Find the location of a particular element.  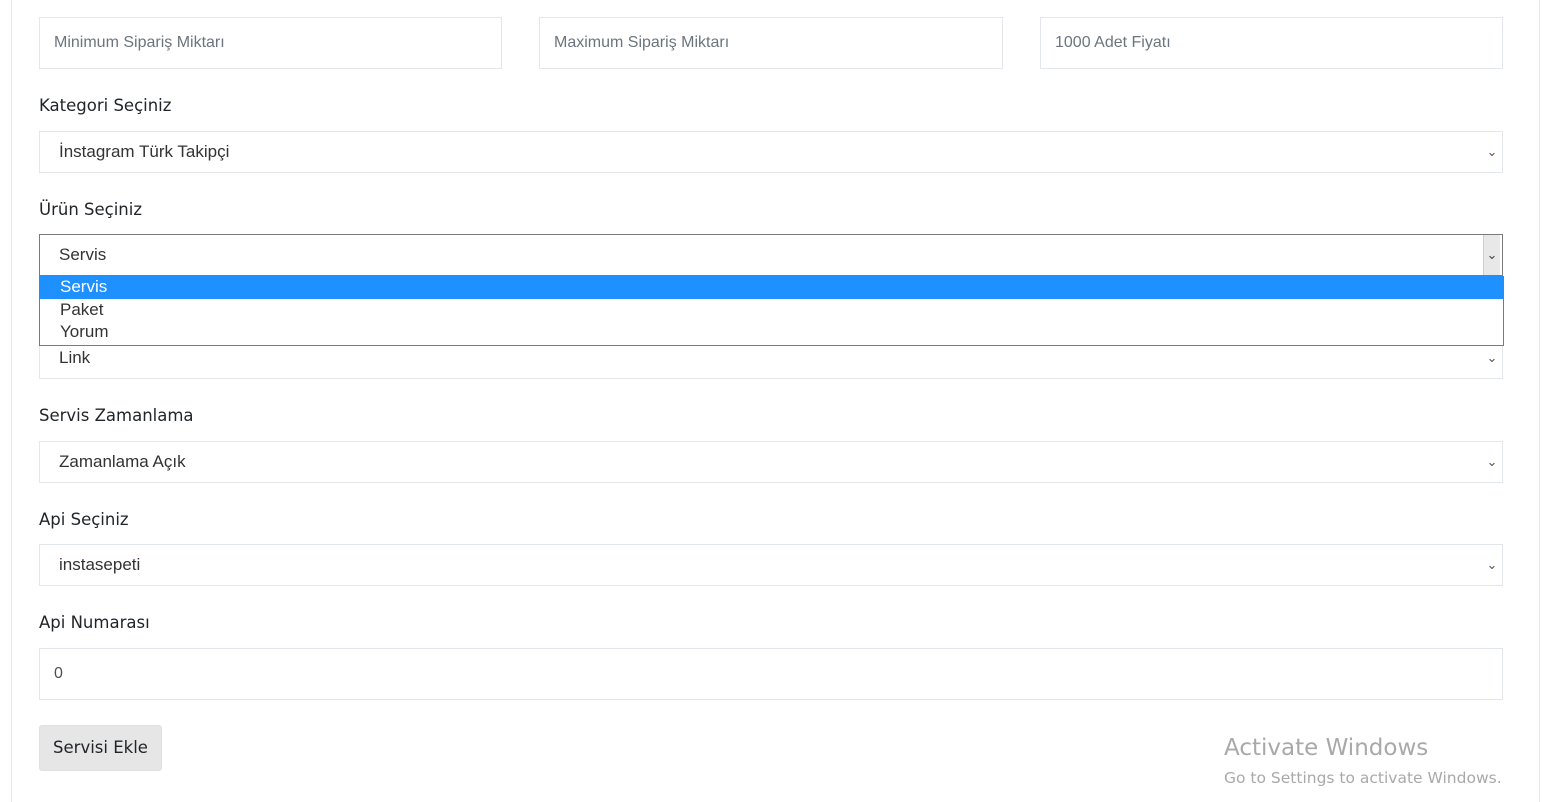

type-select-value: Link is located at coordinates (75, 357).